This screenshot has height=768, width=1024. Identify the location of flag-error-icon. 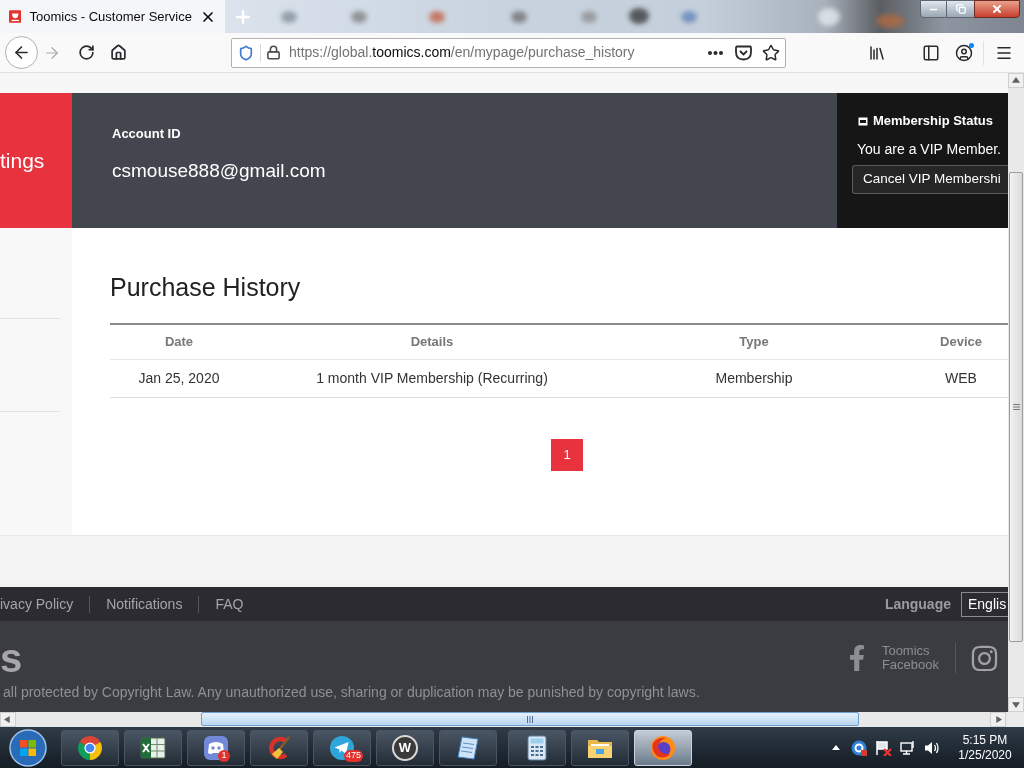
(883, 747).